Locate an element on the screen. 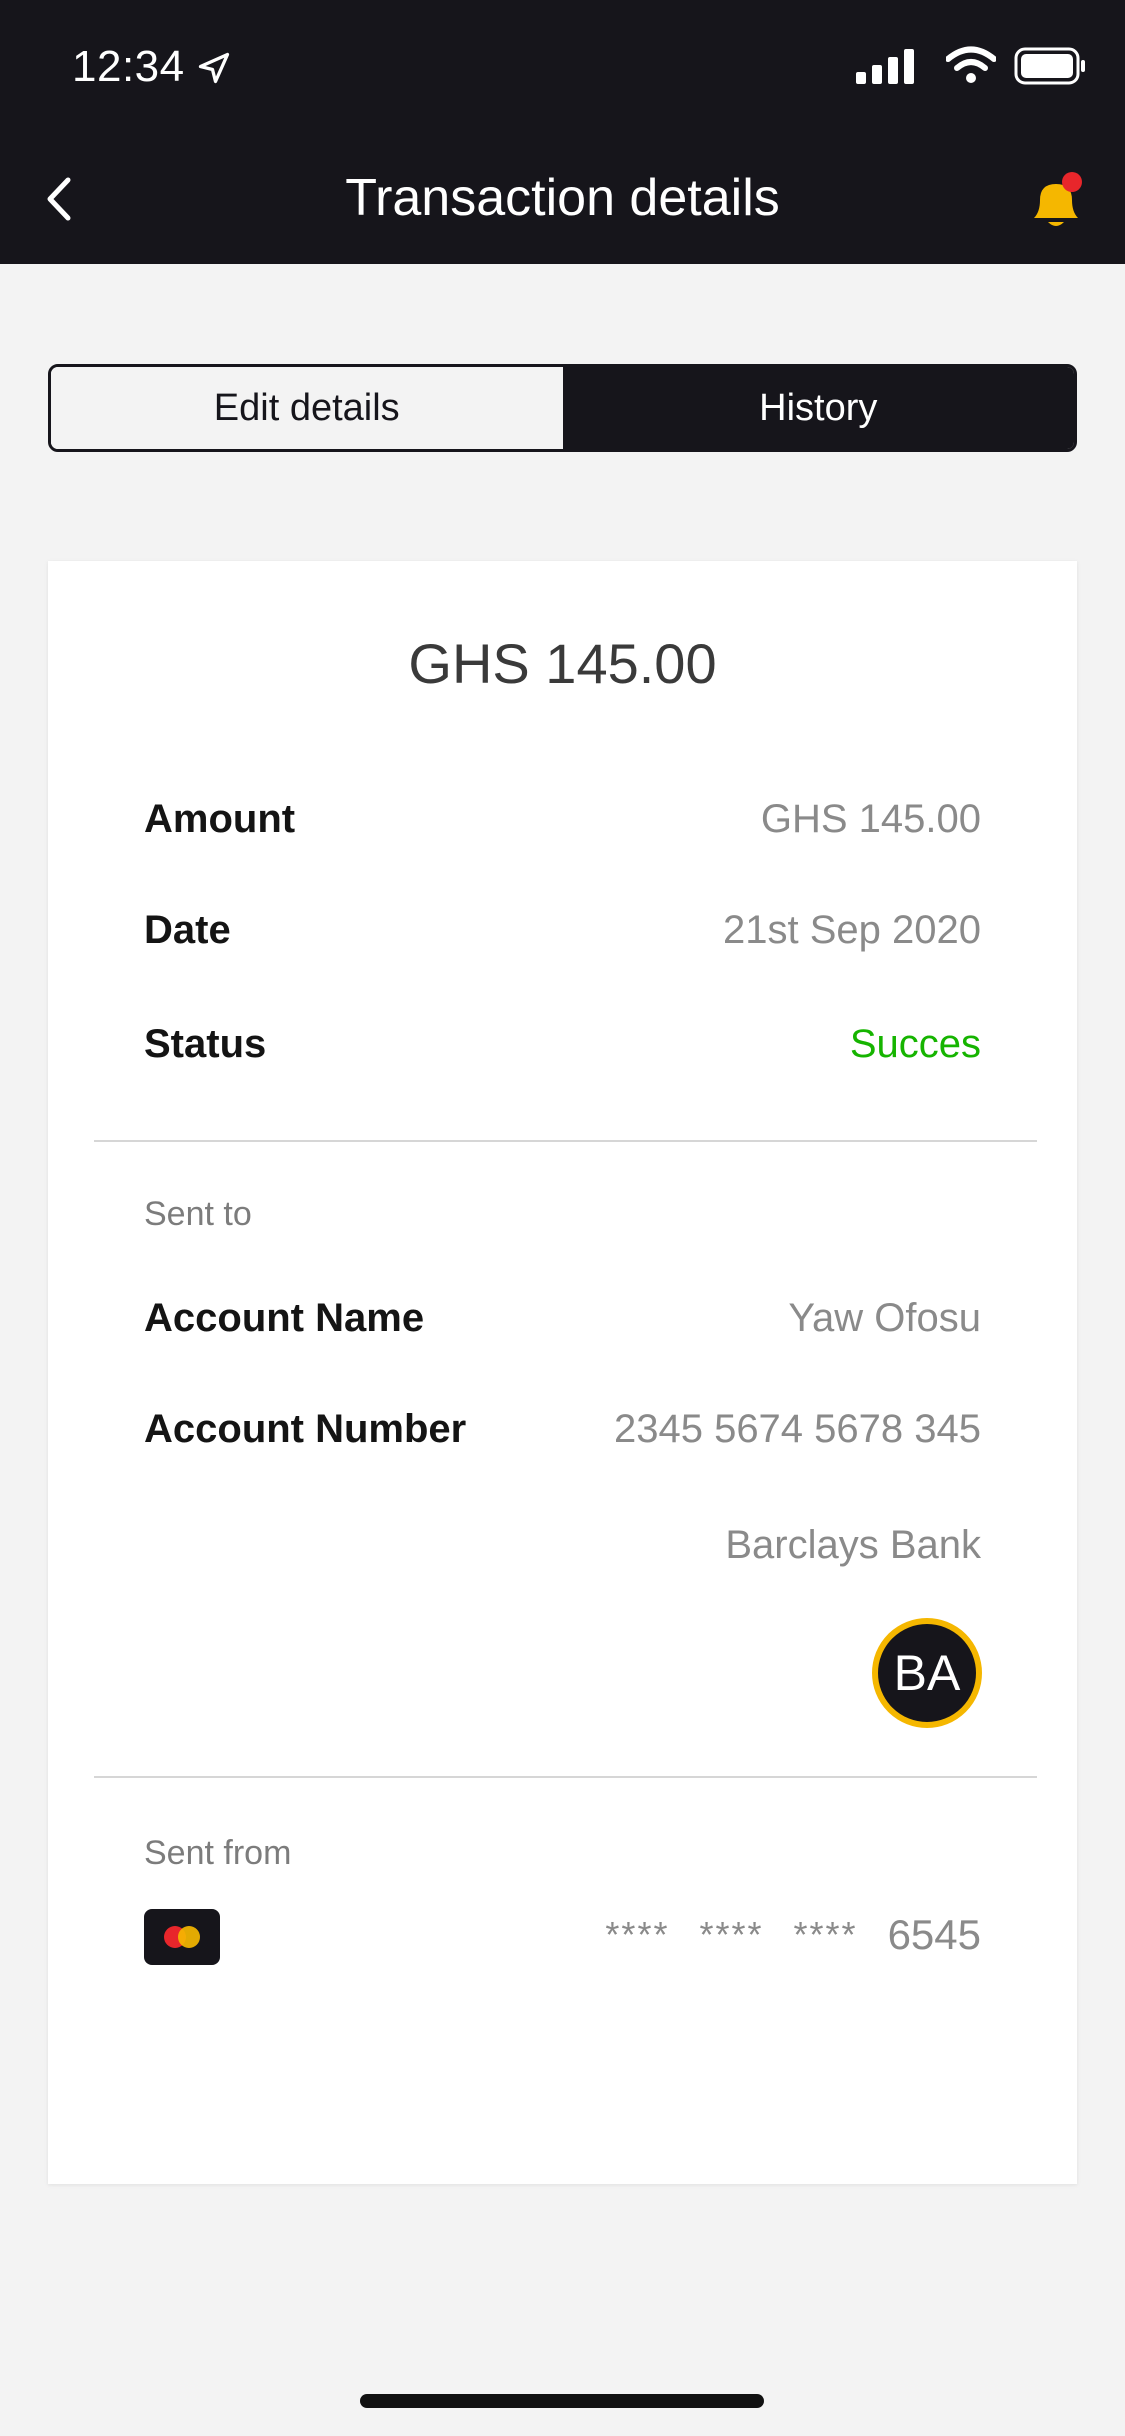 Image resolution: width=1125 pixels, height=2436 pixels. date-value: 21st Sep 2020 is located at coordinates (852, 930).